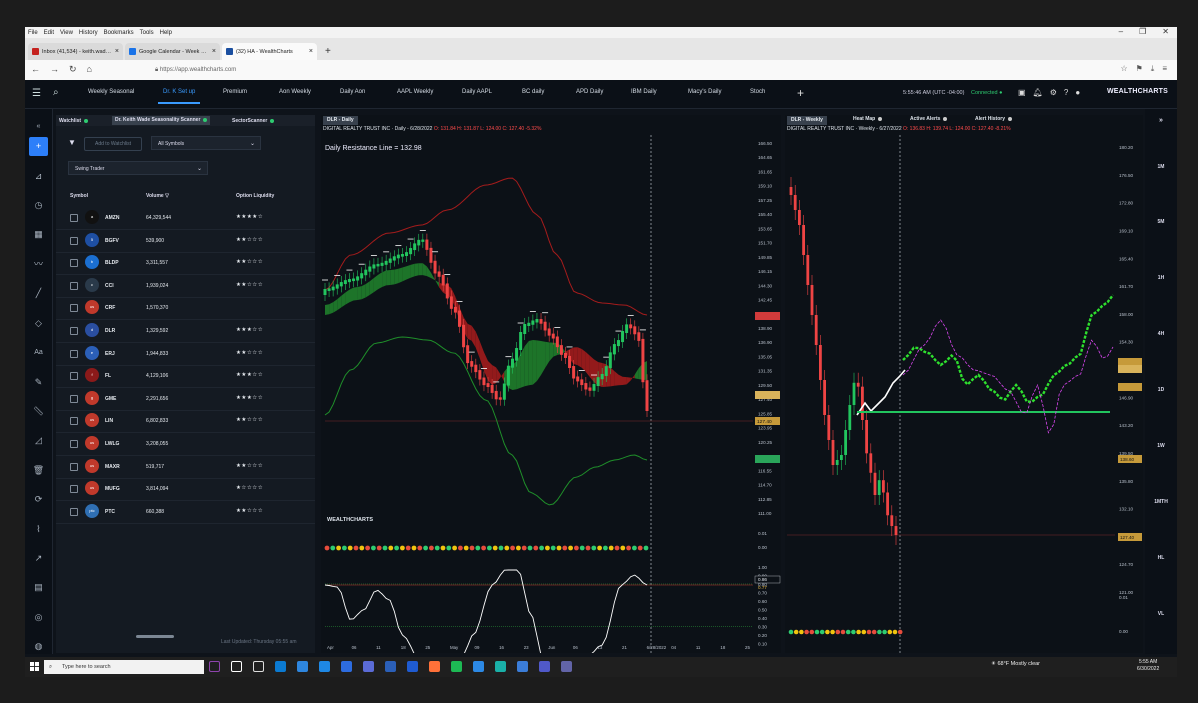  What do you see at coordinates (185, 218) in the screenshot?
I see `table-row: a AMZN 64,329,544 ★★★★☆` at bounding box center [185, 218].